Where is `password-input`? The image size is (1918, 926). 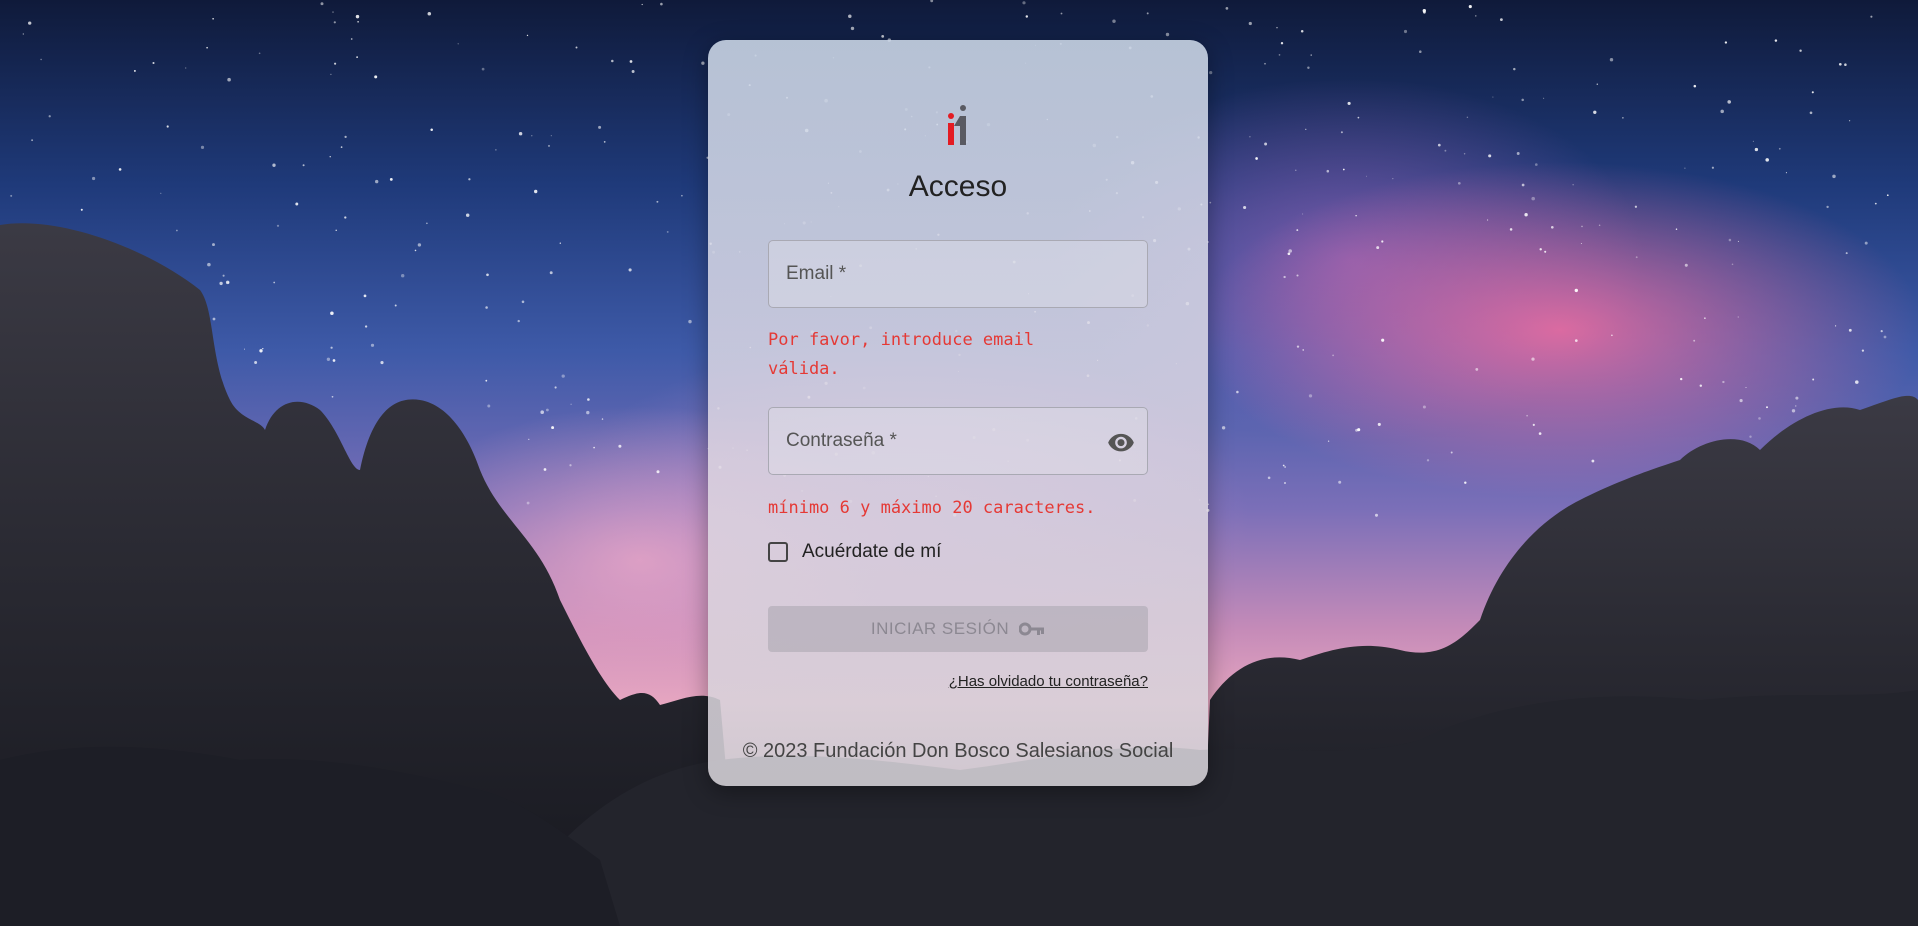
password-input is located at coordinates (960, 442).